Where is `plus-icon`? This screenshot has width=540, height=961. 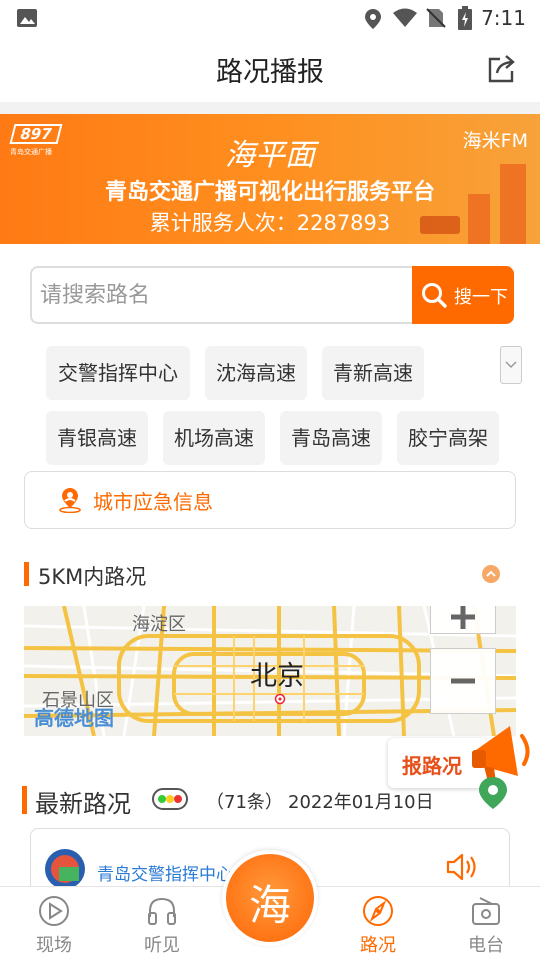 plus-icon is located at coordinates (463, 617).